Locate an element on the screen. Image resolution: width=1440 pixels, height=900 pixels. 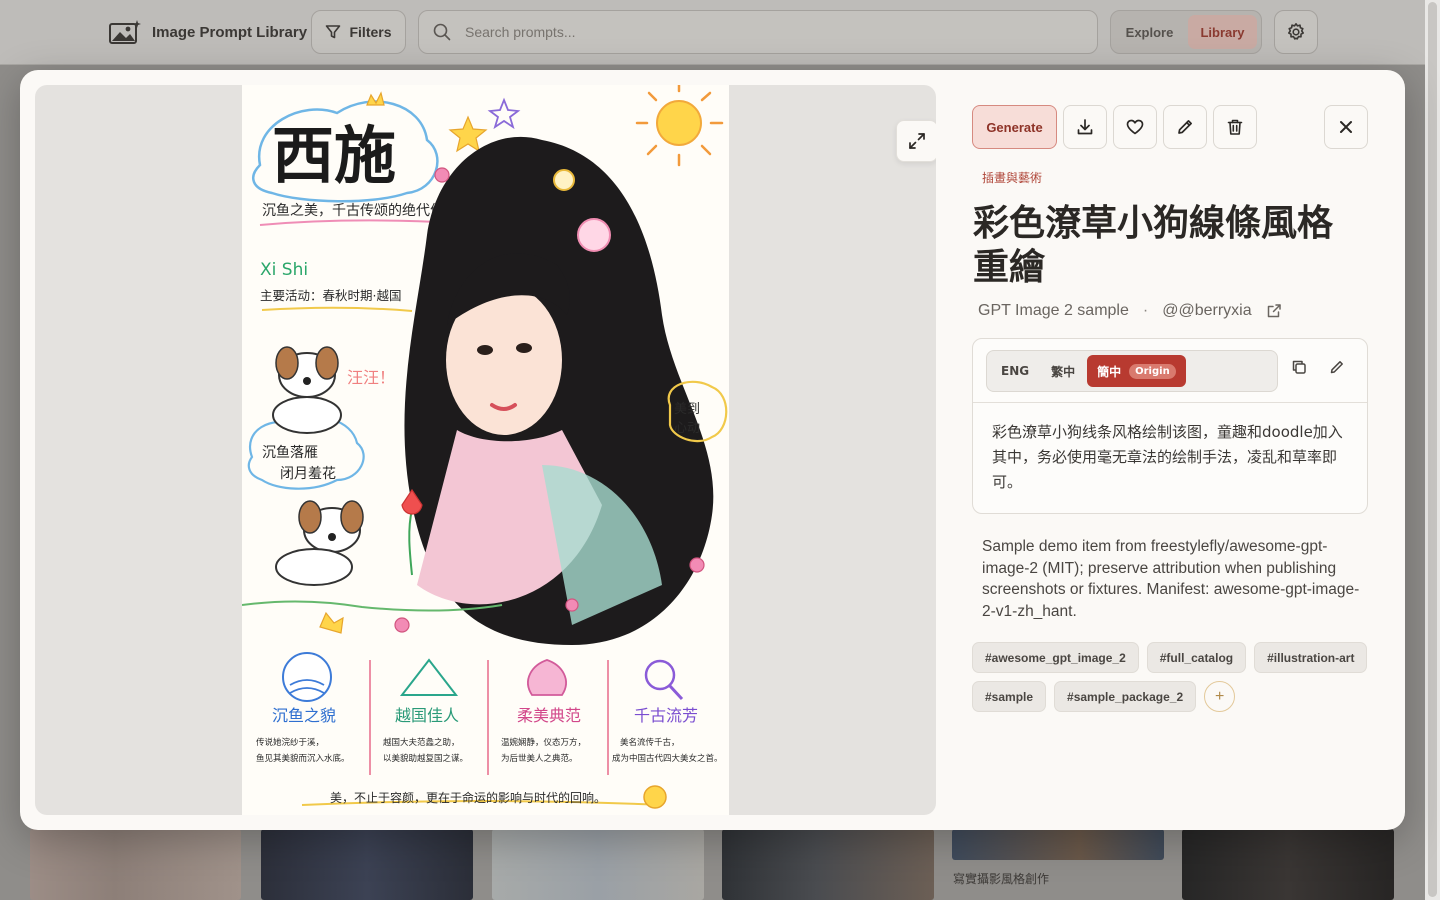
settings-button is located at coordinates (1296, 32).